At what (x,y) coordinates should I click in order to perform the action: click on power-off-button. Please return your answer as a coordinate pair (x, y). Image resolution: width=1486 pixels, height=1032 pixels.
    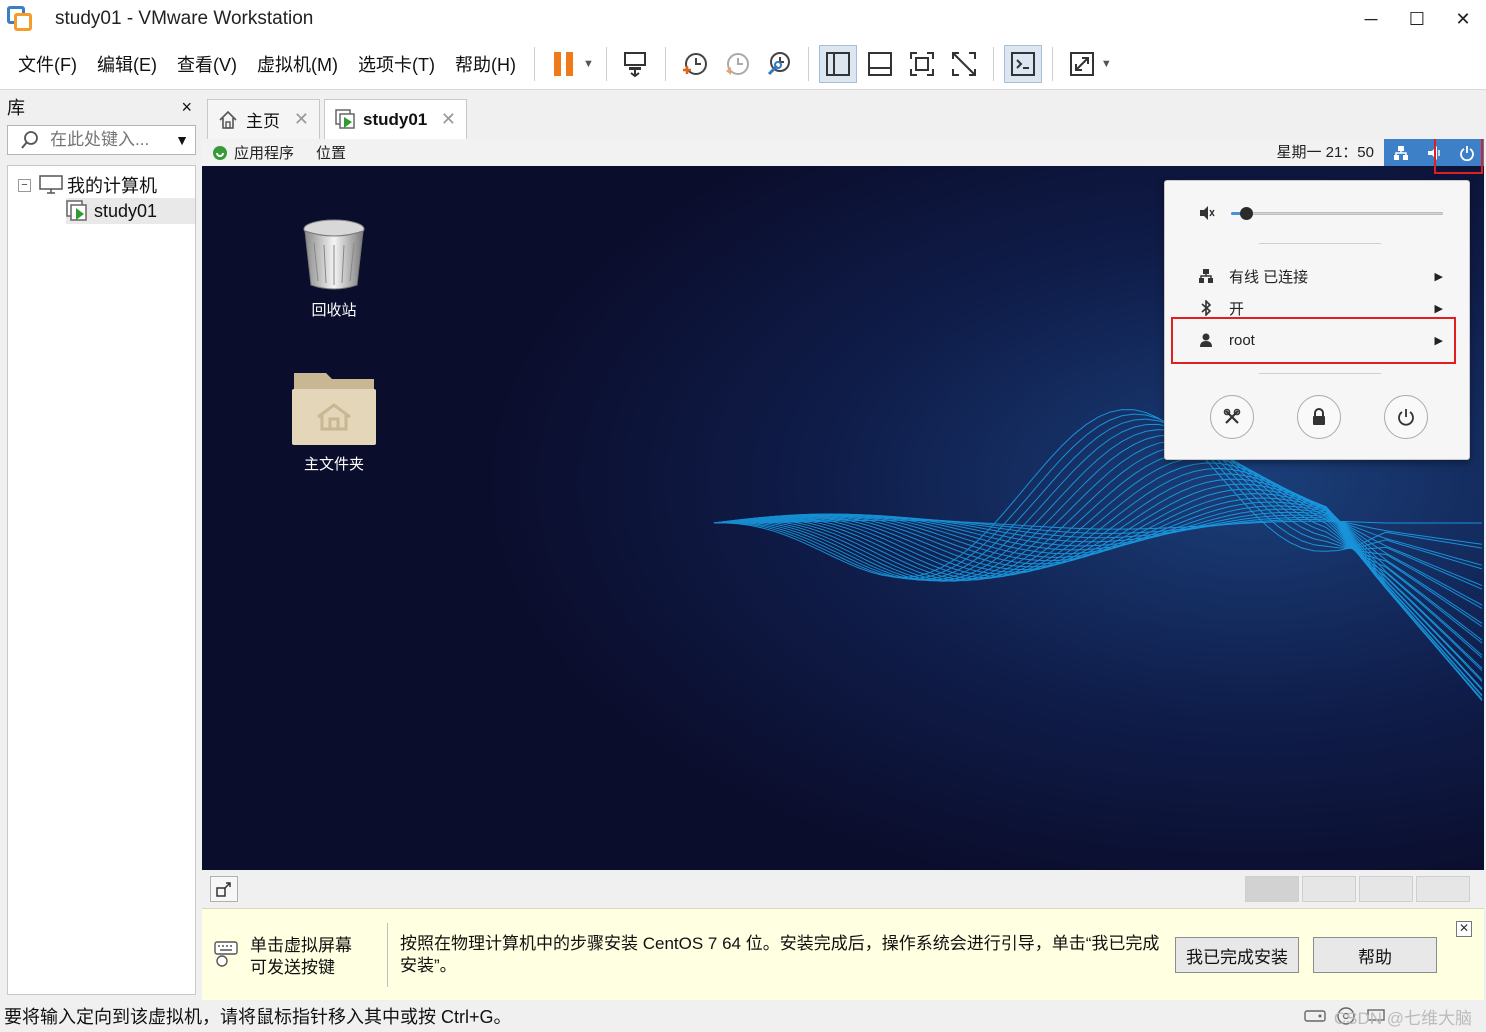
    Looking at the image, I should click on (1406, 417).